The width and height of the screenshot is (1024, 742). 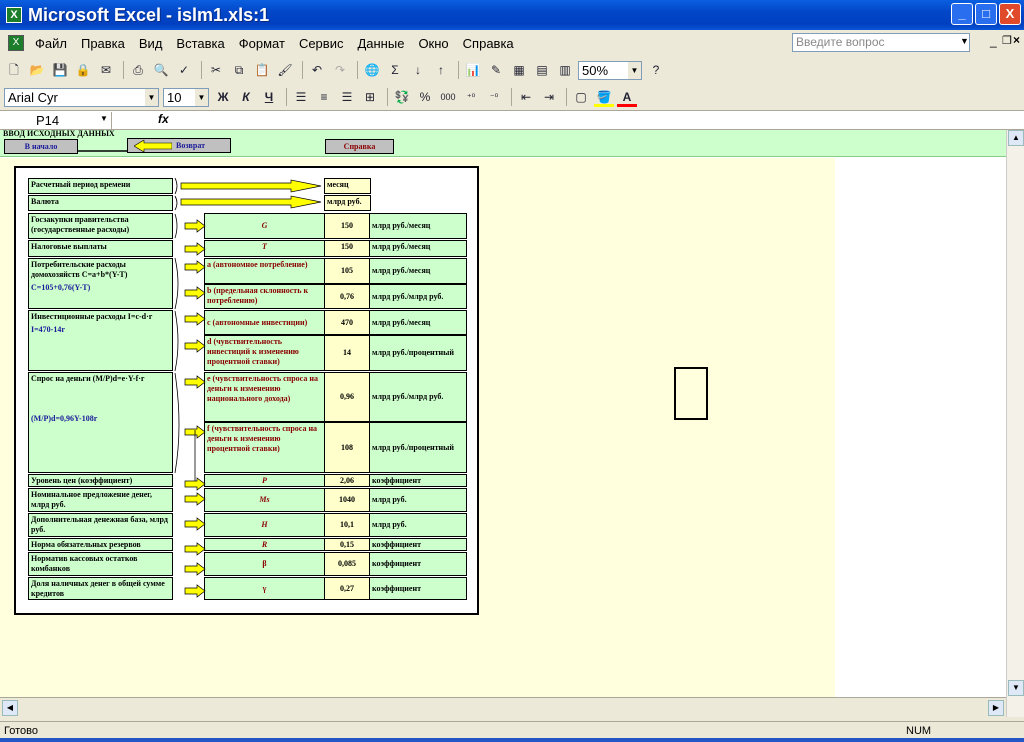 I want to click on label-currency: Валюта, so click(x=100, y=203).